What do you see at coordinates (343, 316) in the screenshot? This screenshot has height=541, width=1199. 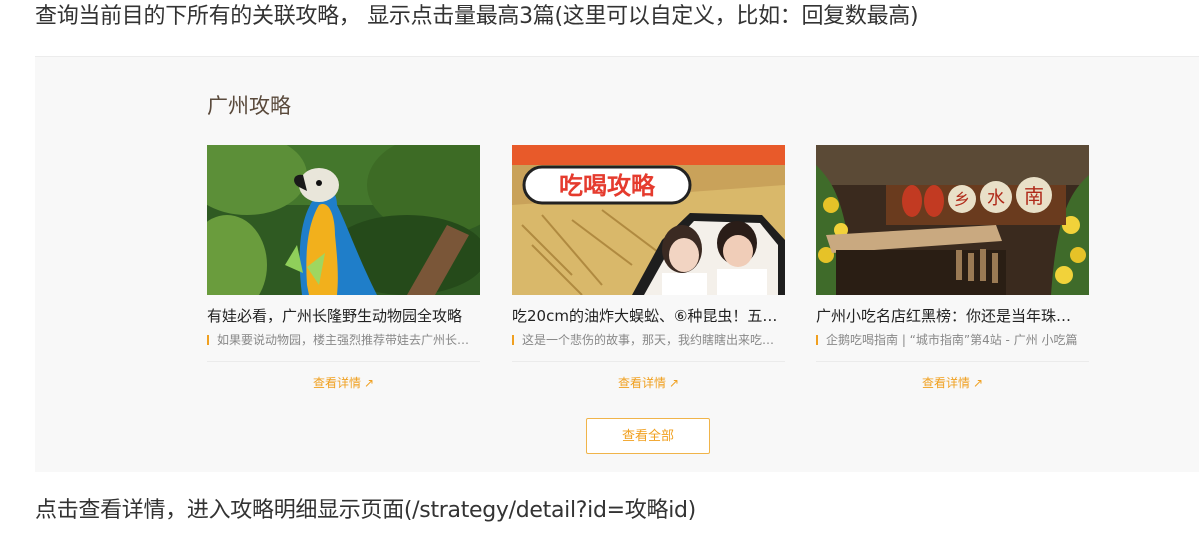 I see `card-title: 有娃必看，广州长隆野生动物园全攻略` at bounding box center [343, 316].